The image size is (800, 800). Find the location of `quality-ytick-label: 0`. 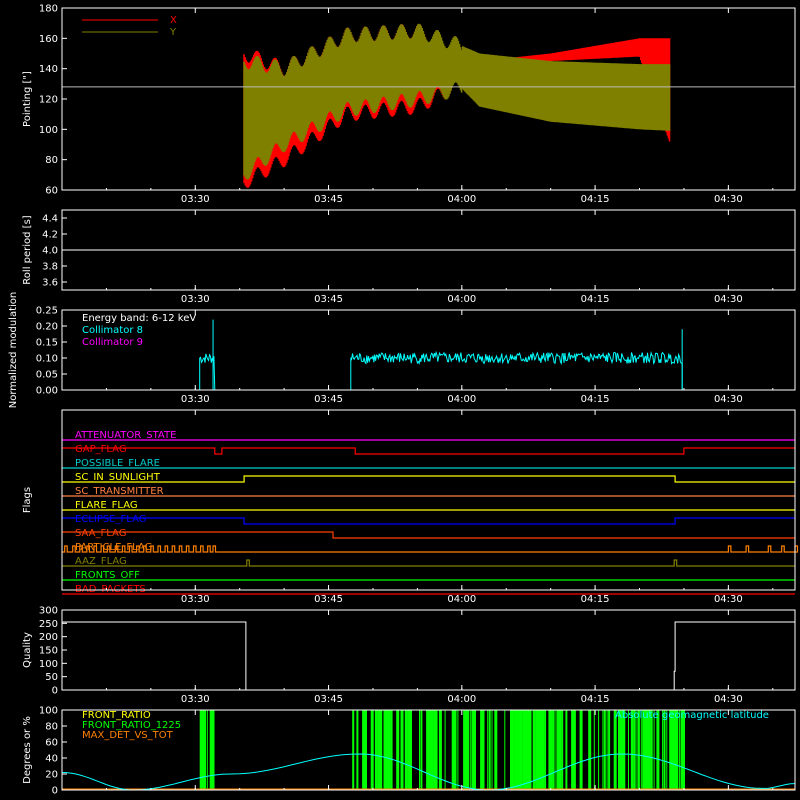

quality-ytick-label: 0 is located at coordinates (55, 691).